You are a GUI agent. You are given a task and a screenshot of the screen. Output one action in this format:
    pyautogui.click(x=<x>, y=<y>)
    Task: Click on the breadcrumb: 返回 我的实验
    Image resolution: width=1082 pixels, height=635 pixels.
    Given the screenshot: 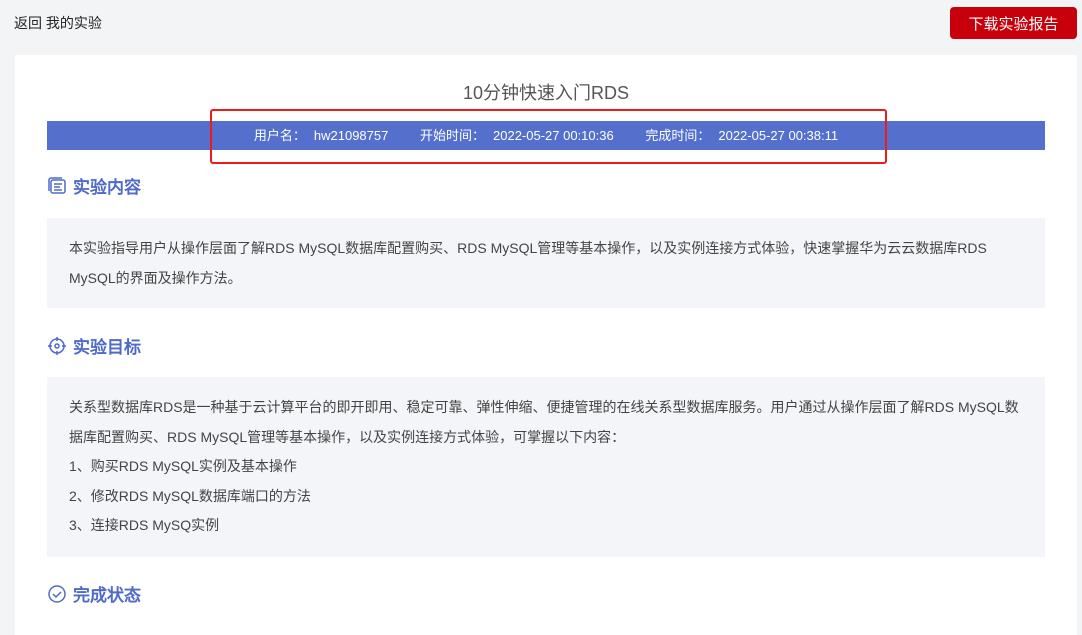 What is the action you would take?
    pyautogui.click(x=58, y=23)
    